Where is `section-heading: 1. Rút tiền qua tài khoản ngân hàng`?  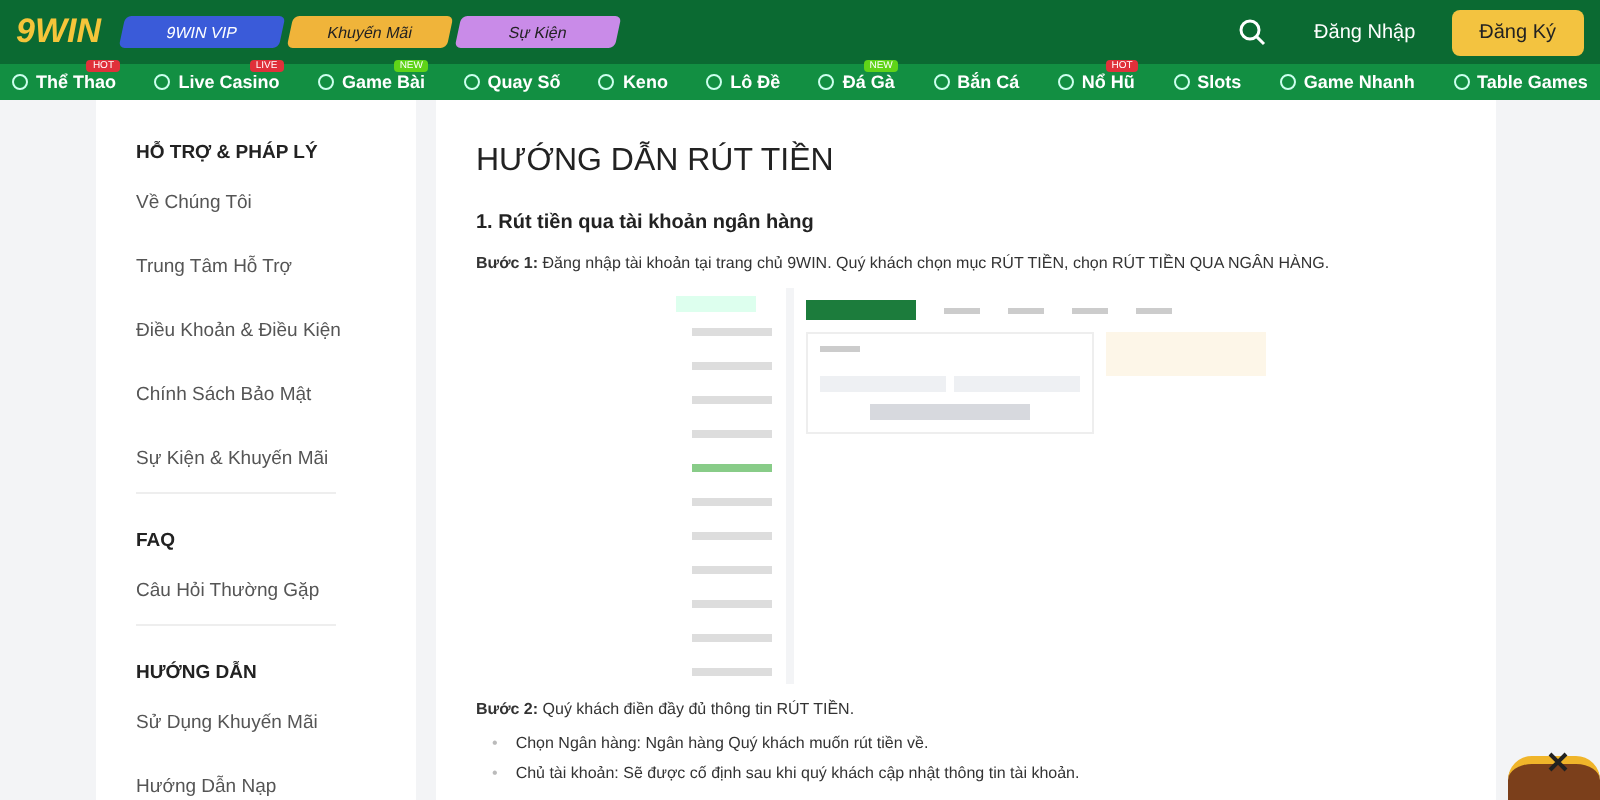
section-heading: 1. Rút tiền qua tài khoản ngân hàng is located at coordinates (646, 223).